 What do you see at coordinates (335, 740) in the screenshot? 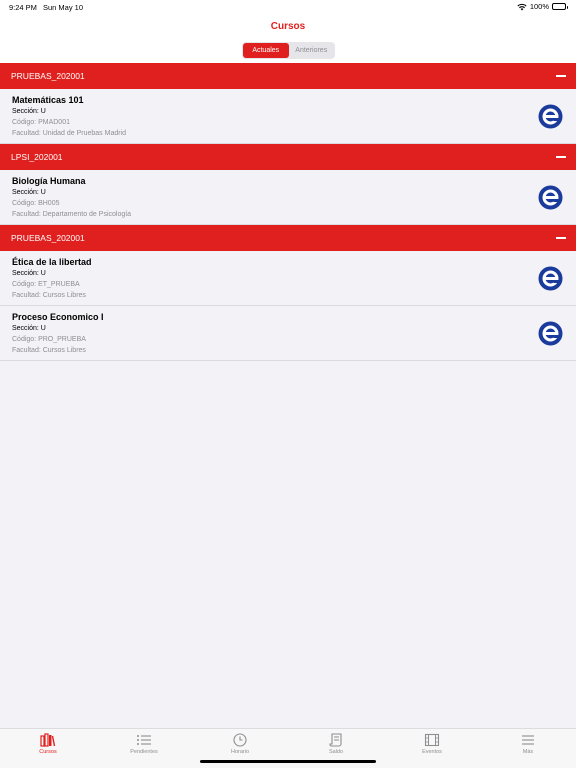
I see `receipt-icon` at bounding box center [335, 740].